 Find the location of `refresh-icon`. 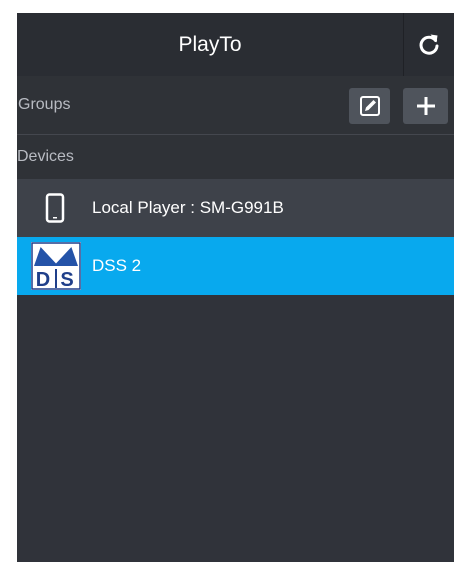

refresh-icon is located at coordinates (429, 44).